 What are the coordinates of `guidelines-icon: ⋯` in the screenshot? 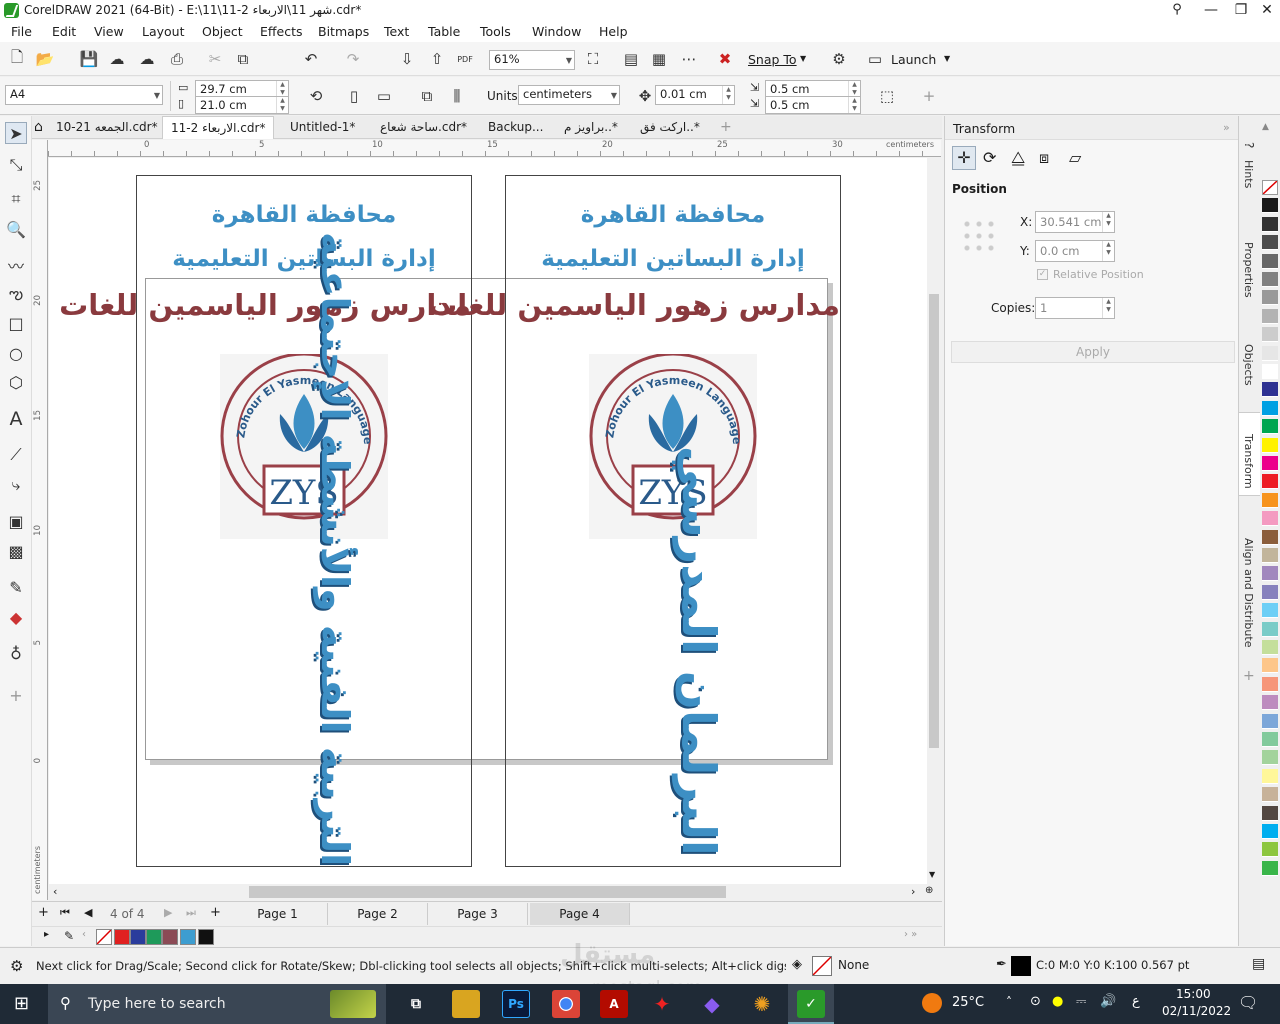 It's located at (689, 59).